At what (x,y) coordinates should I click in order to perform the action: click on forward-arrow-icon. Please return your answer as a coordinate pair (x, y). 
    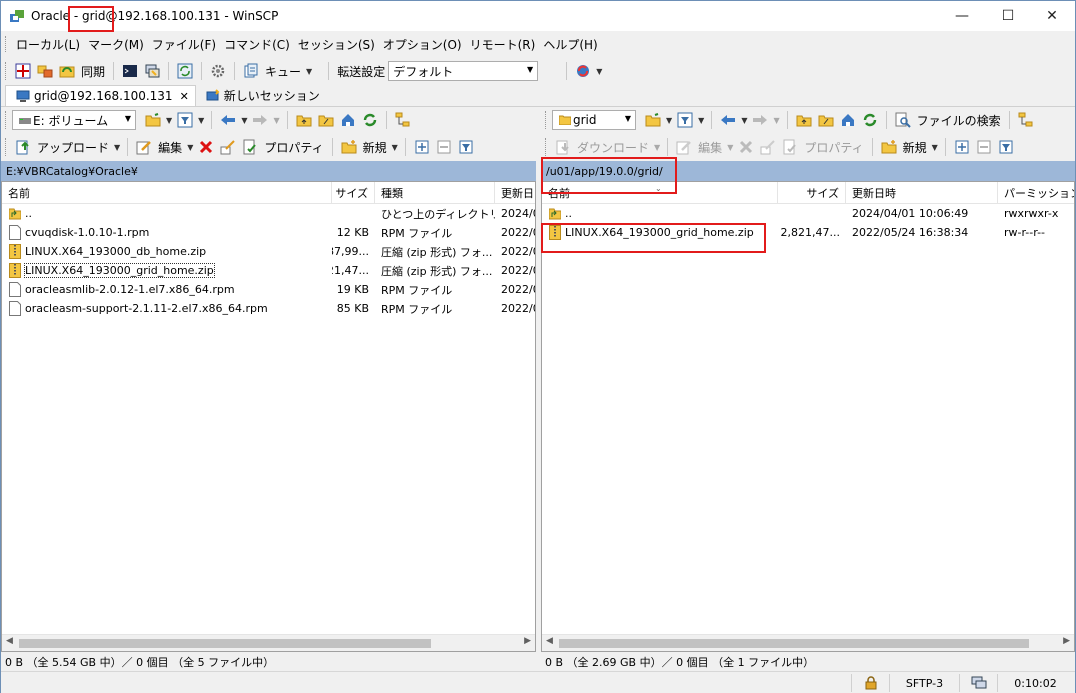
    Looking at the image, I should click on (260, 120).